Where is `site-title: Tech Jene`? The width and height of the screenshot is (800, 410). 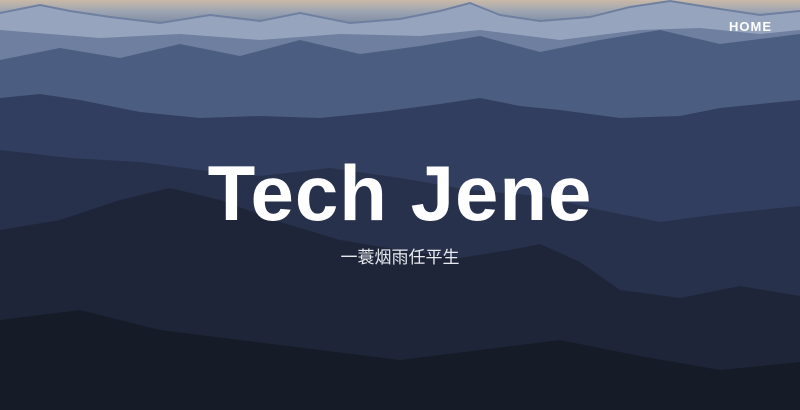 site-title: Tech Jene is located at coordinates (400, 193).